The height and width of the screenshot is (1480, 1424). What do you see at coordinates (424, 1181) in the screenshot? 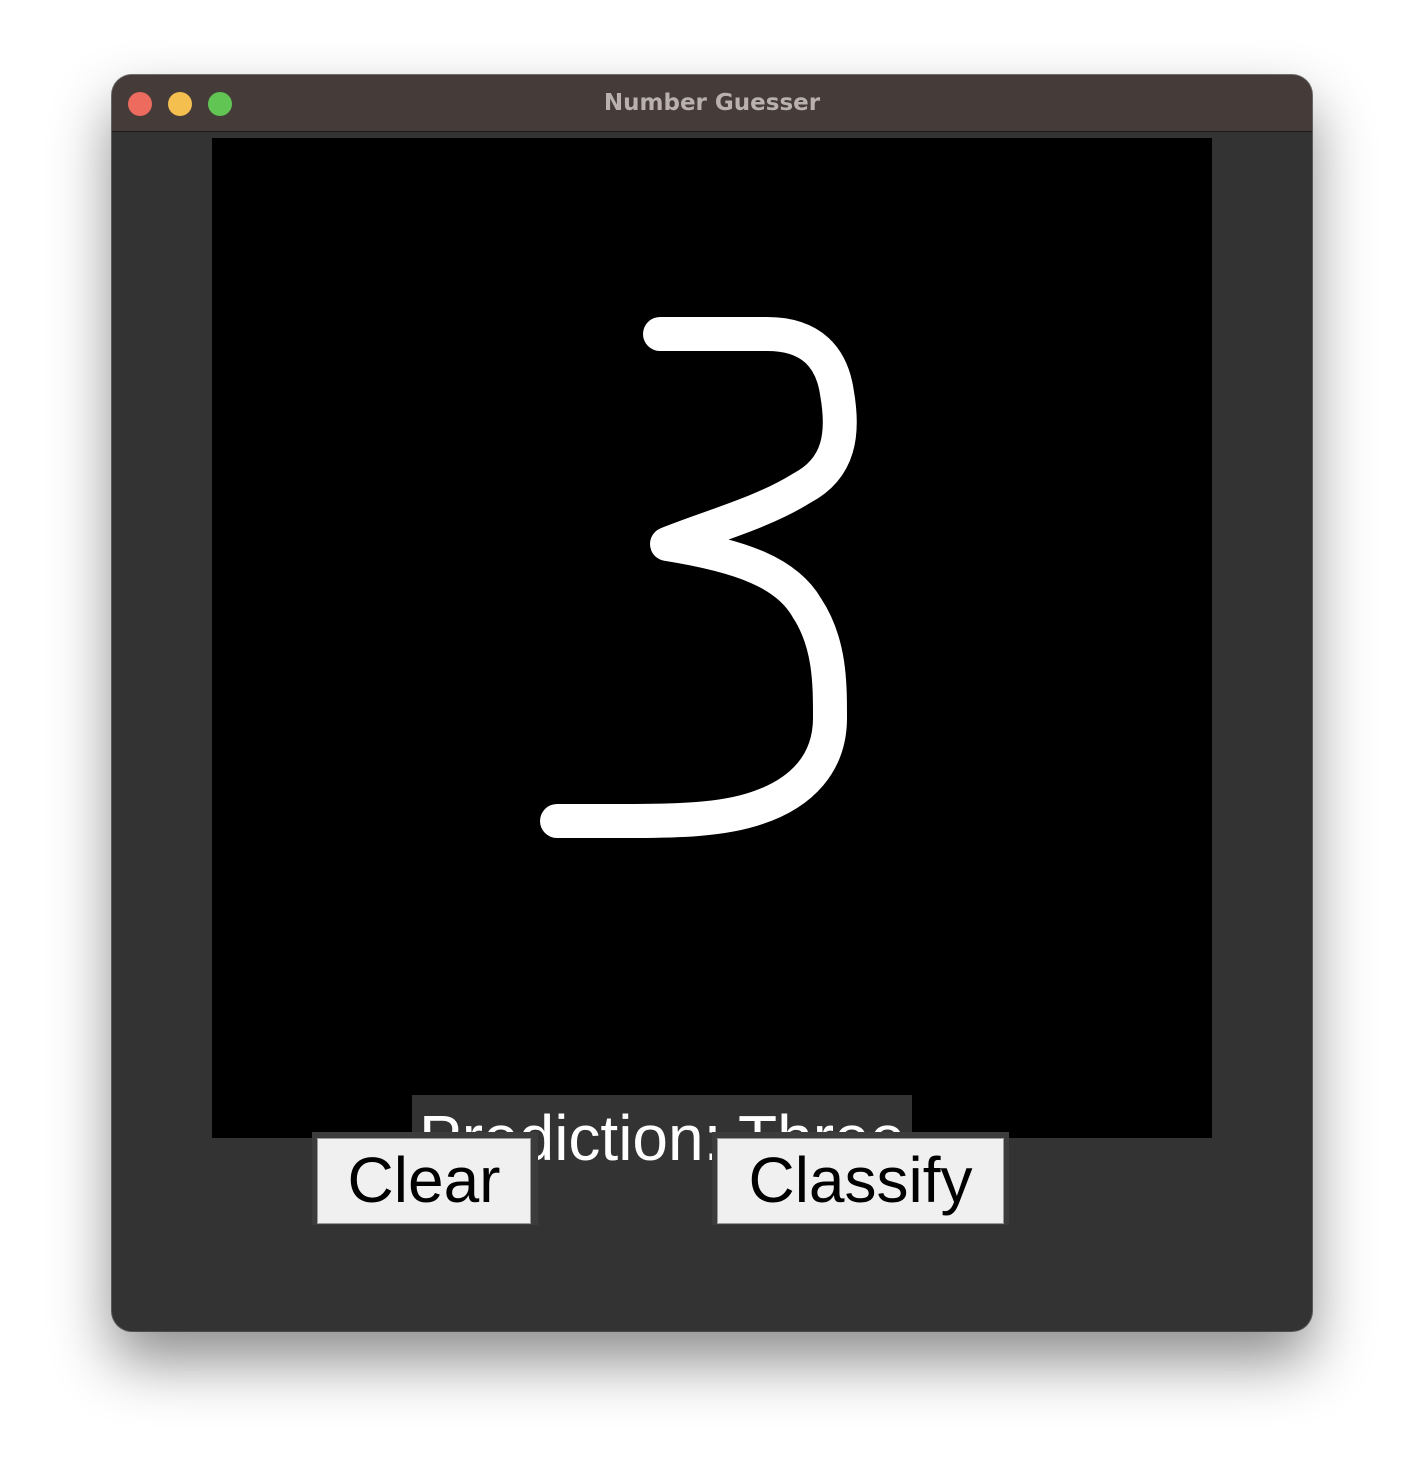
I see `clear-button: Clear` at bounding box center [424, 1181].